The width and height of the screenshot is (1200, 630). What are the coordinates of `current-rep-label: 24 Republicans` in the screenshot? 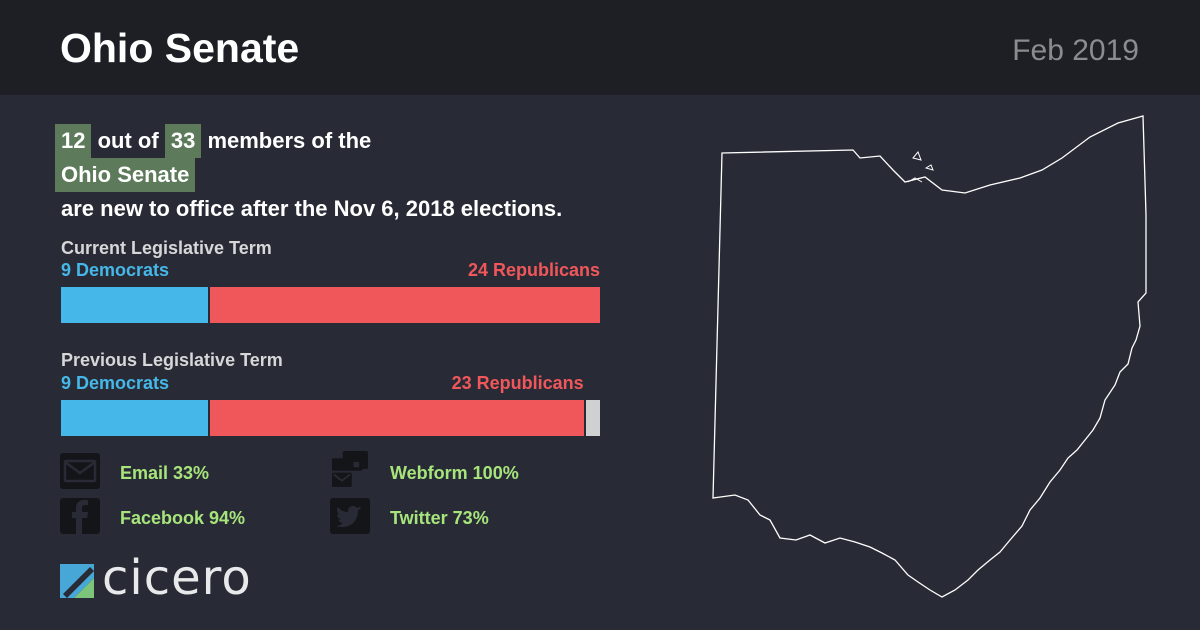 It's located at (533, 270).